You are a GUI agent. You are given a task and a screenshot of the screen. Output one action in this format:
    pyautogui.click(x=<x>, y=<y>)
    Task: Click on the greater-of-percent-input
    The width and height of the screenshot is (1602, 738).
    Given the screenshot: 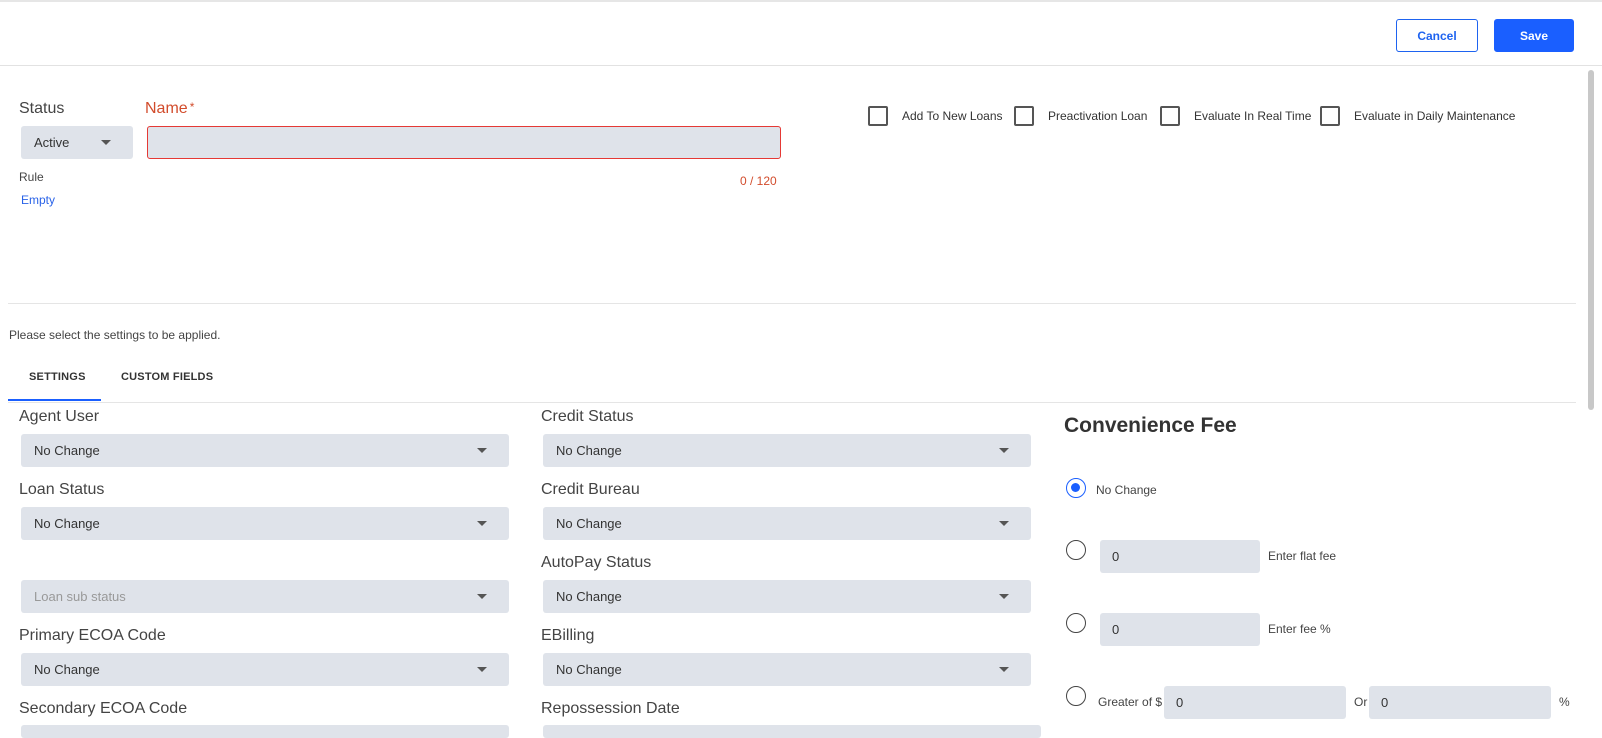 What is the action you would take?
    pyautogui.click(x=1460, y=702)
    